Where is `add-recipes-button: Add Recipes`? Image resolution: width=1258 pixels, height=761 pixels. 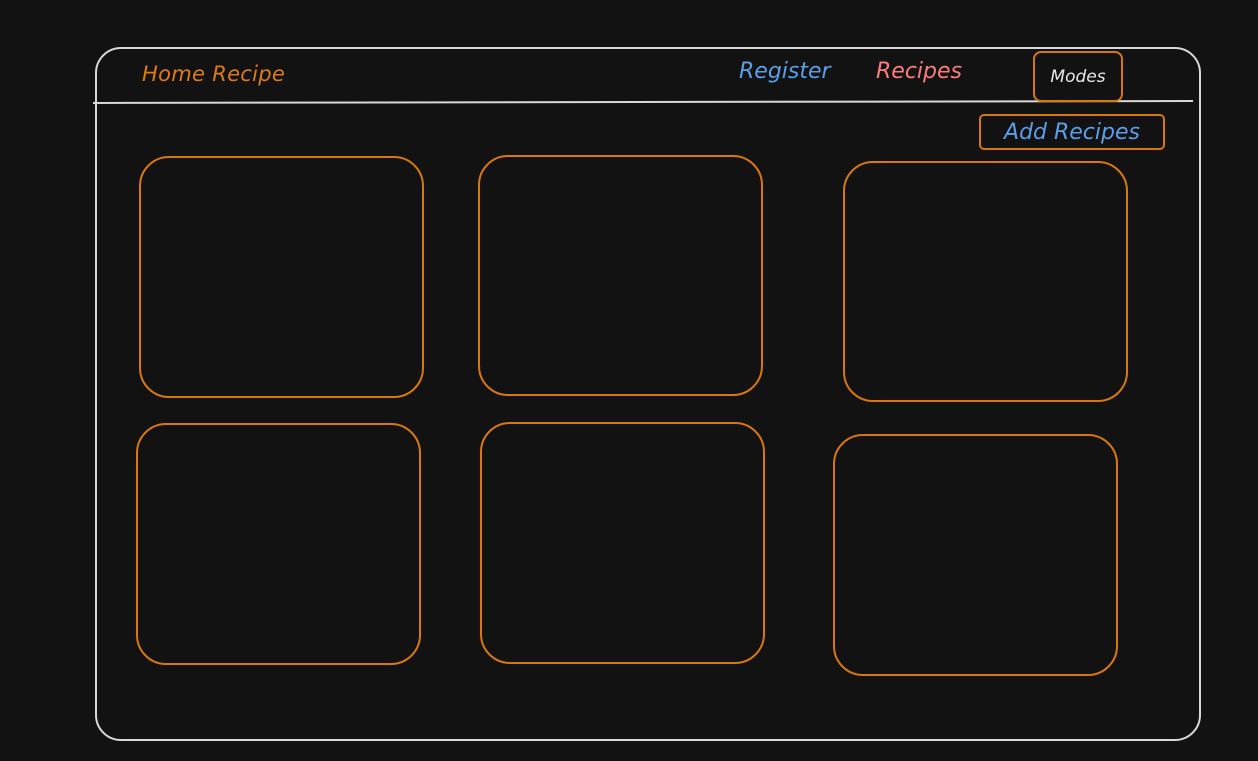 add-recipes-button: Add Recipes is located at coordinates (1072, 132).